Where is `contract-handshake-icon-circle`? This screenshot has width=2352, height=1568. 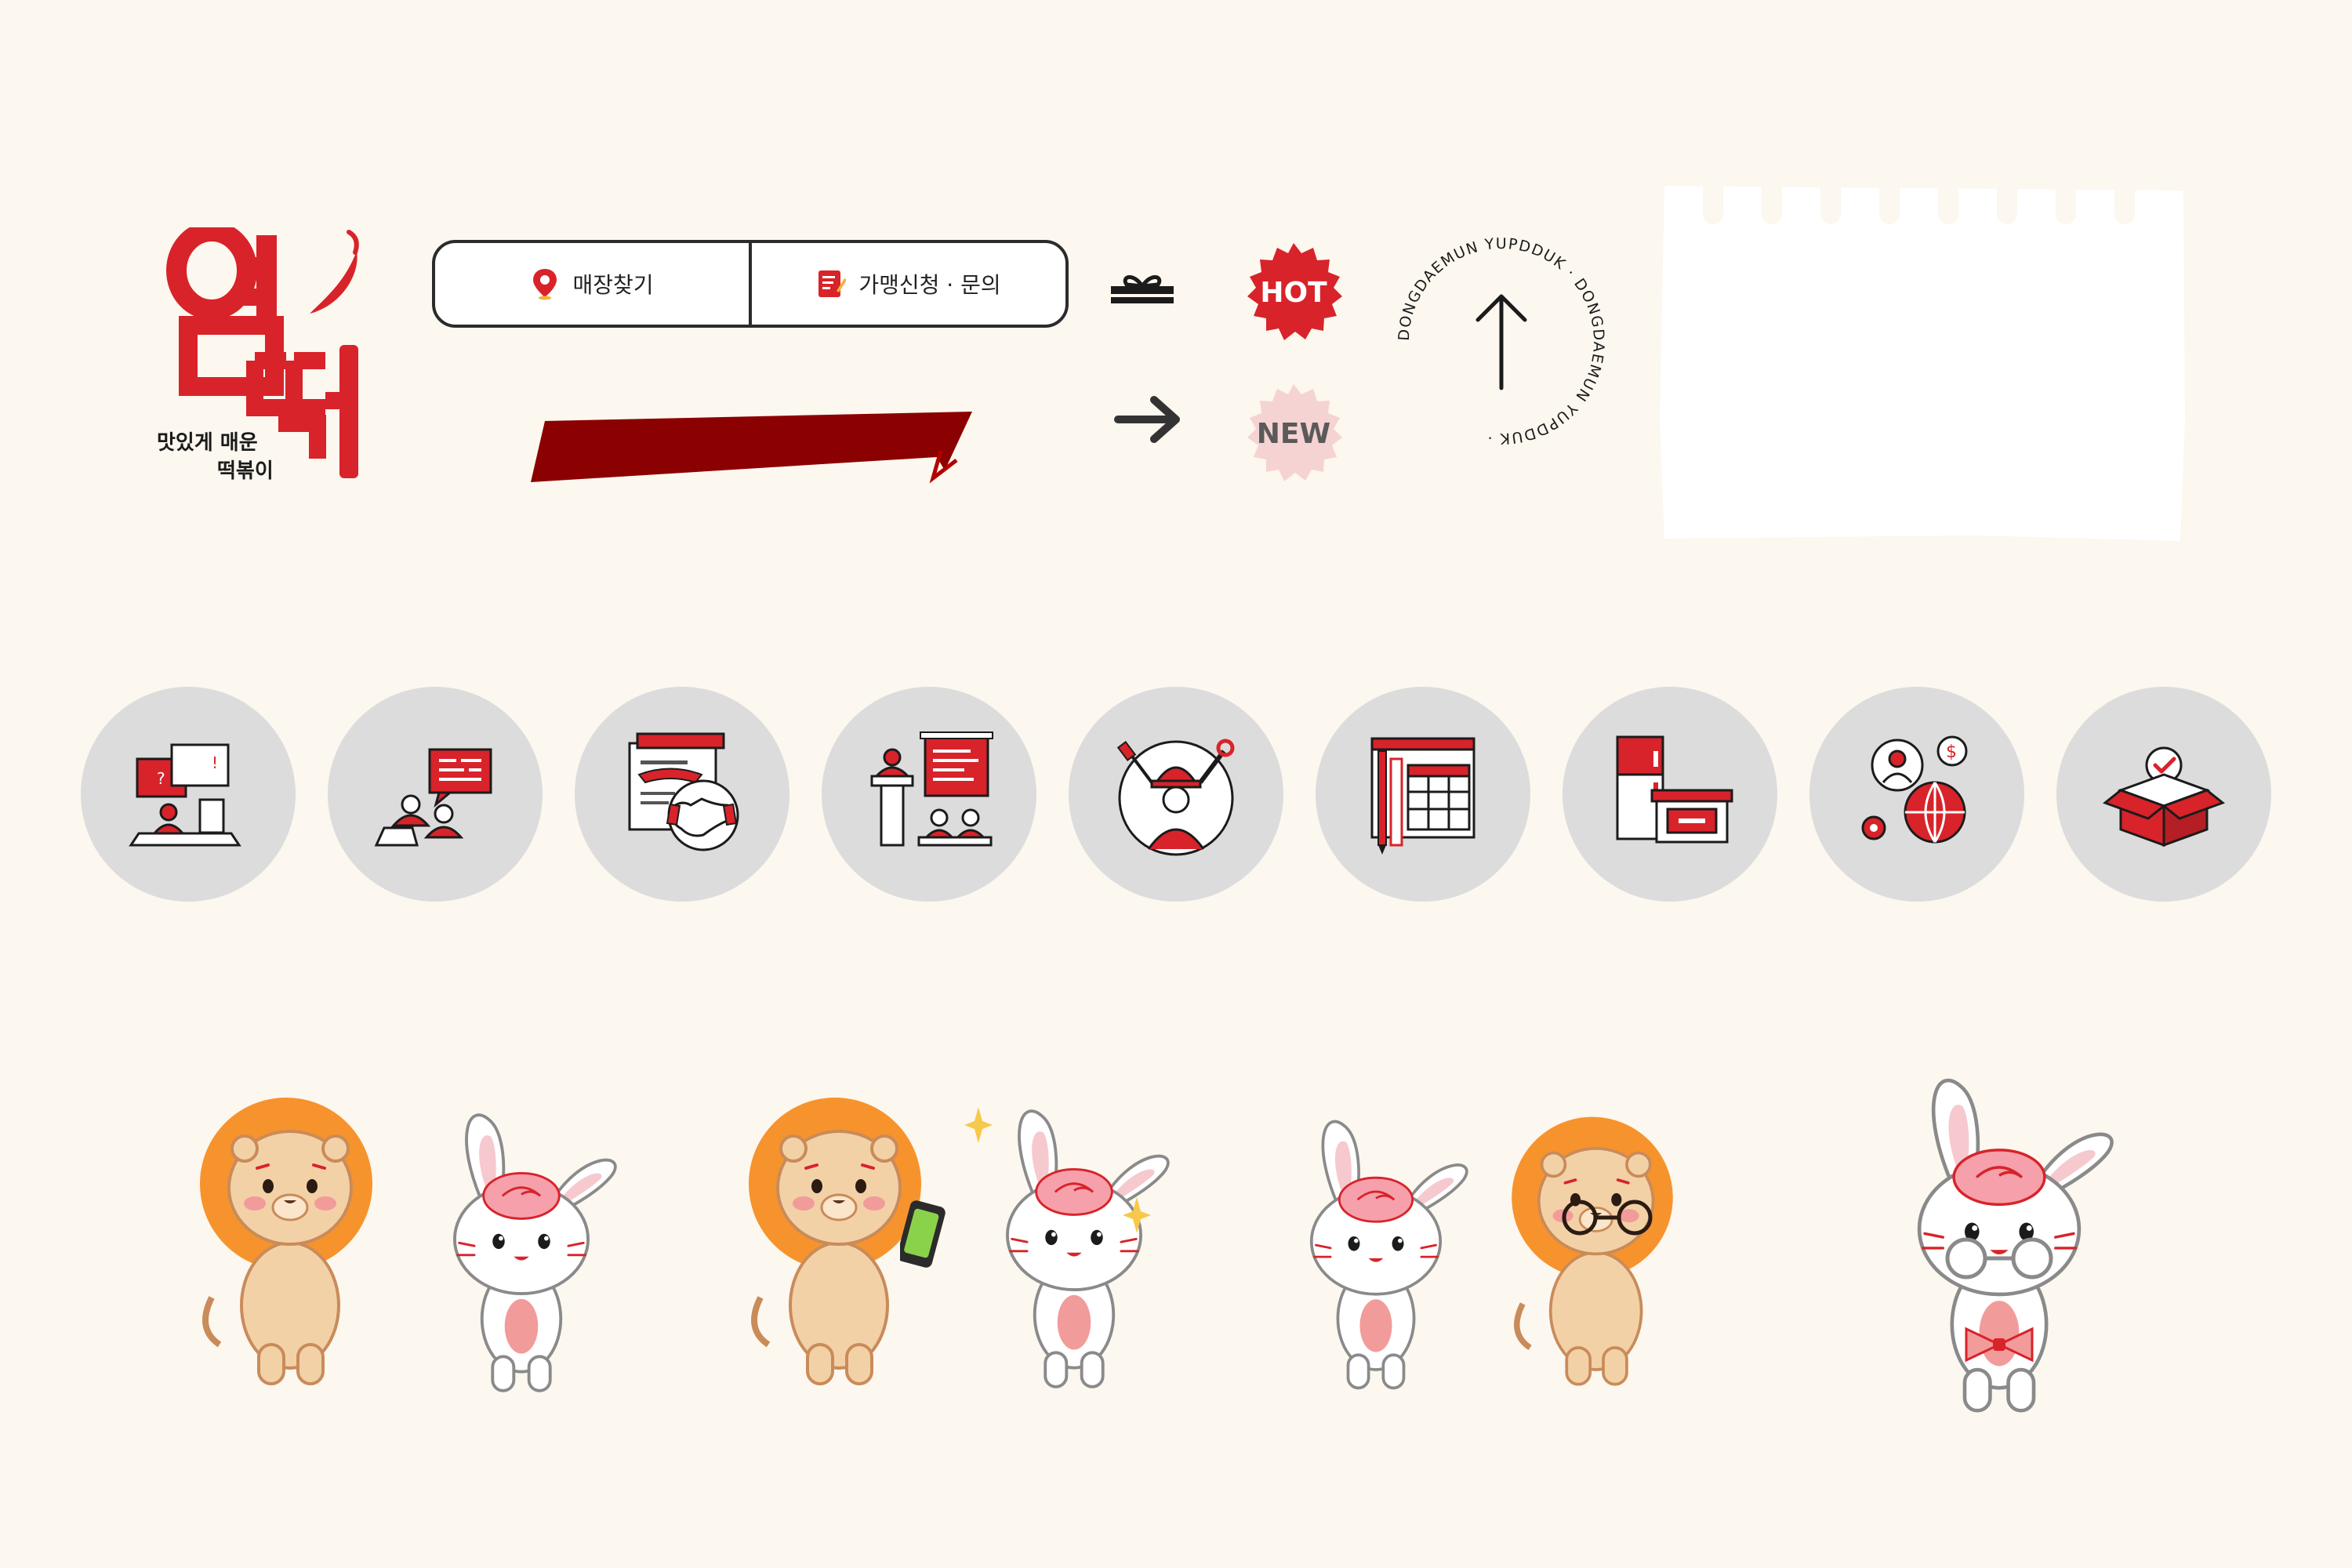 contract-handshake-icon-circle is located at coordinates (682, 794).